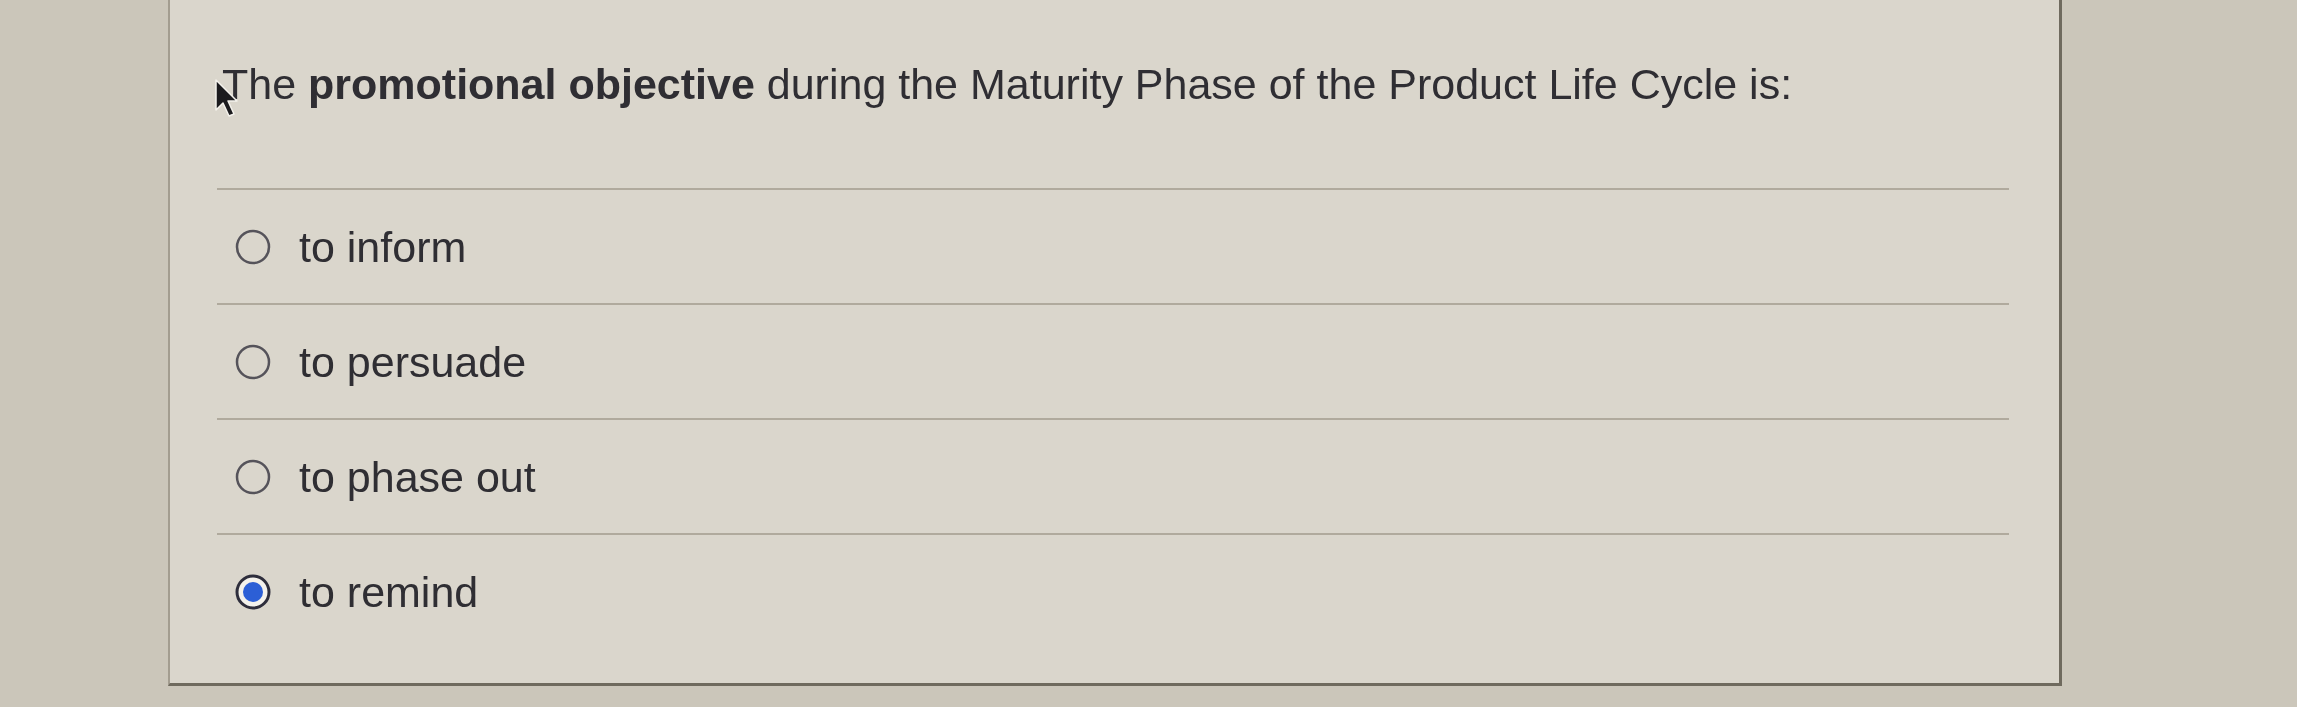 This screenshot has width=2297, height=707. I want to click on option-label: to remind, so click(389, 591).